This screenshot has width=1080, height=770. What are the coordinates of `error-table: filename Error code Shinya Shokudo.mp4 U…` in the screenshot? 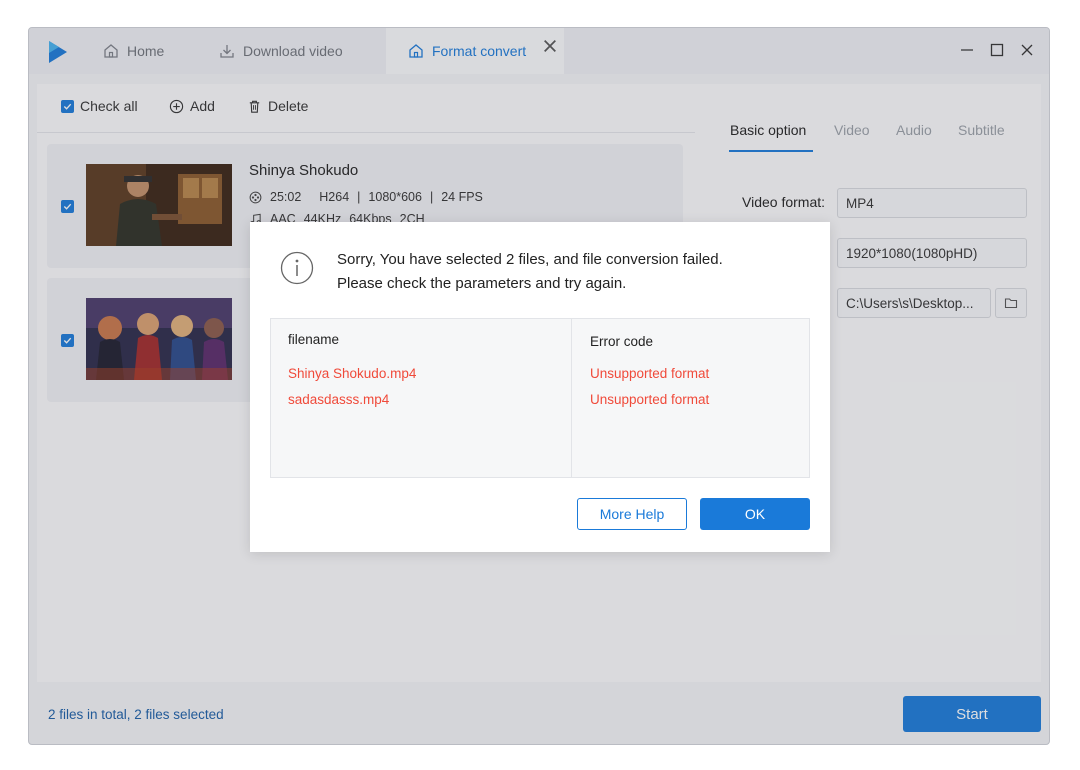 It's located at (540, 398).